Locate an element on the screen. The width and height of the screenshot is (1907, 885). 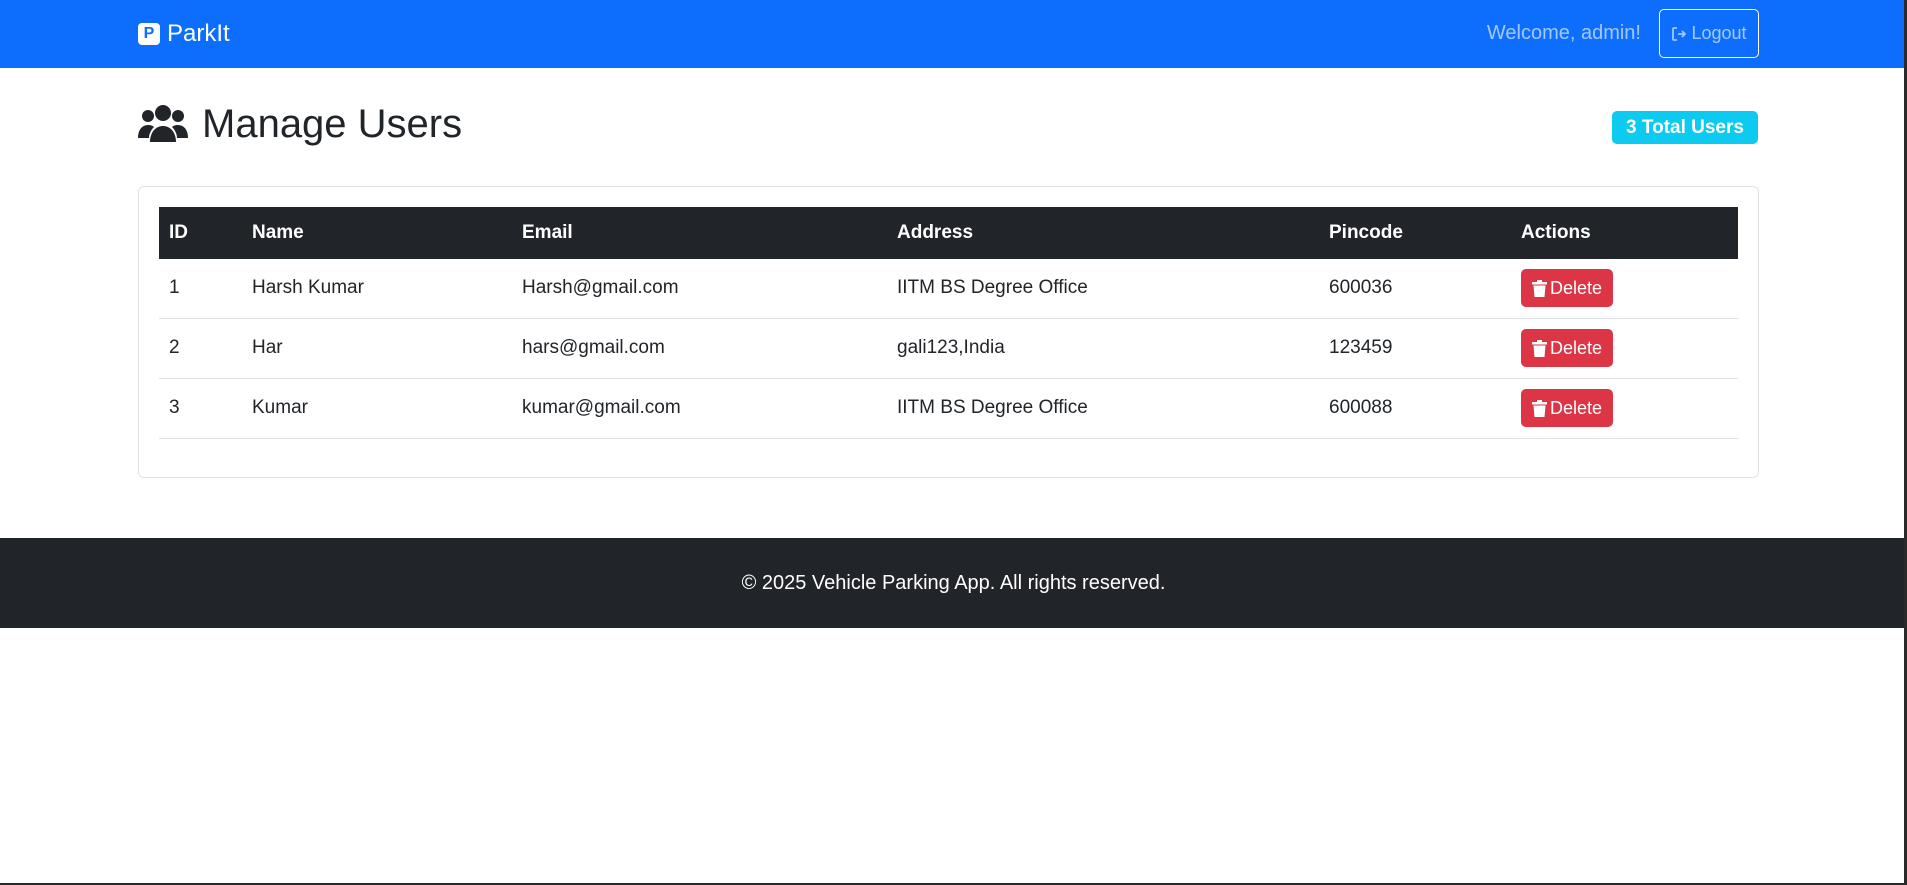
logout-button: Logout is located at coordinates (1709, 33).